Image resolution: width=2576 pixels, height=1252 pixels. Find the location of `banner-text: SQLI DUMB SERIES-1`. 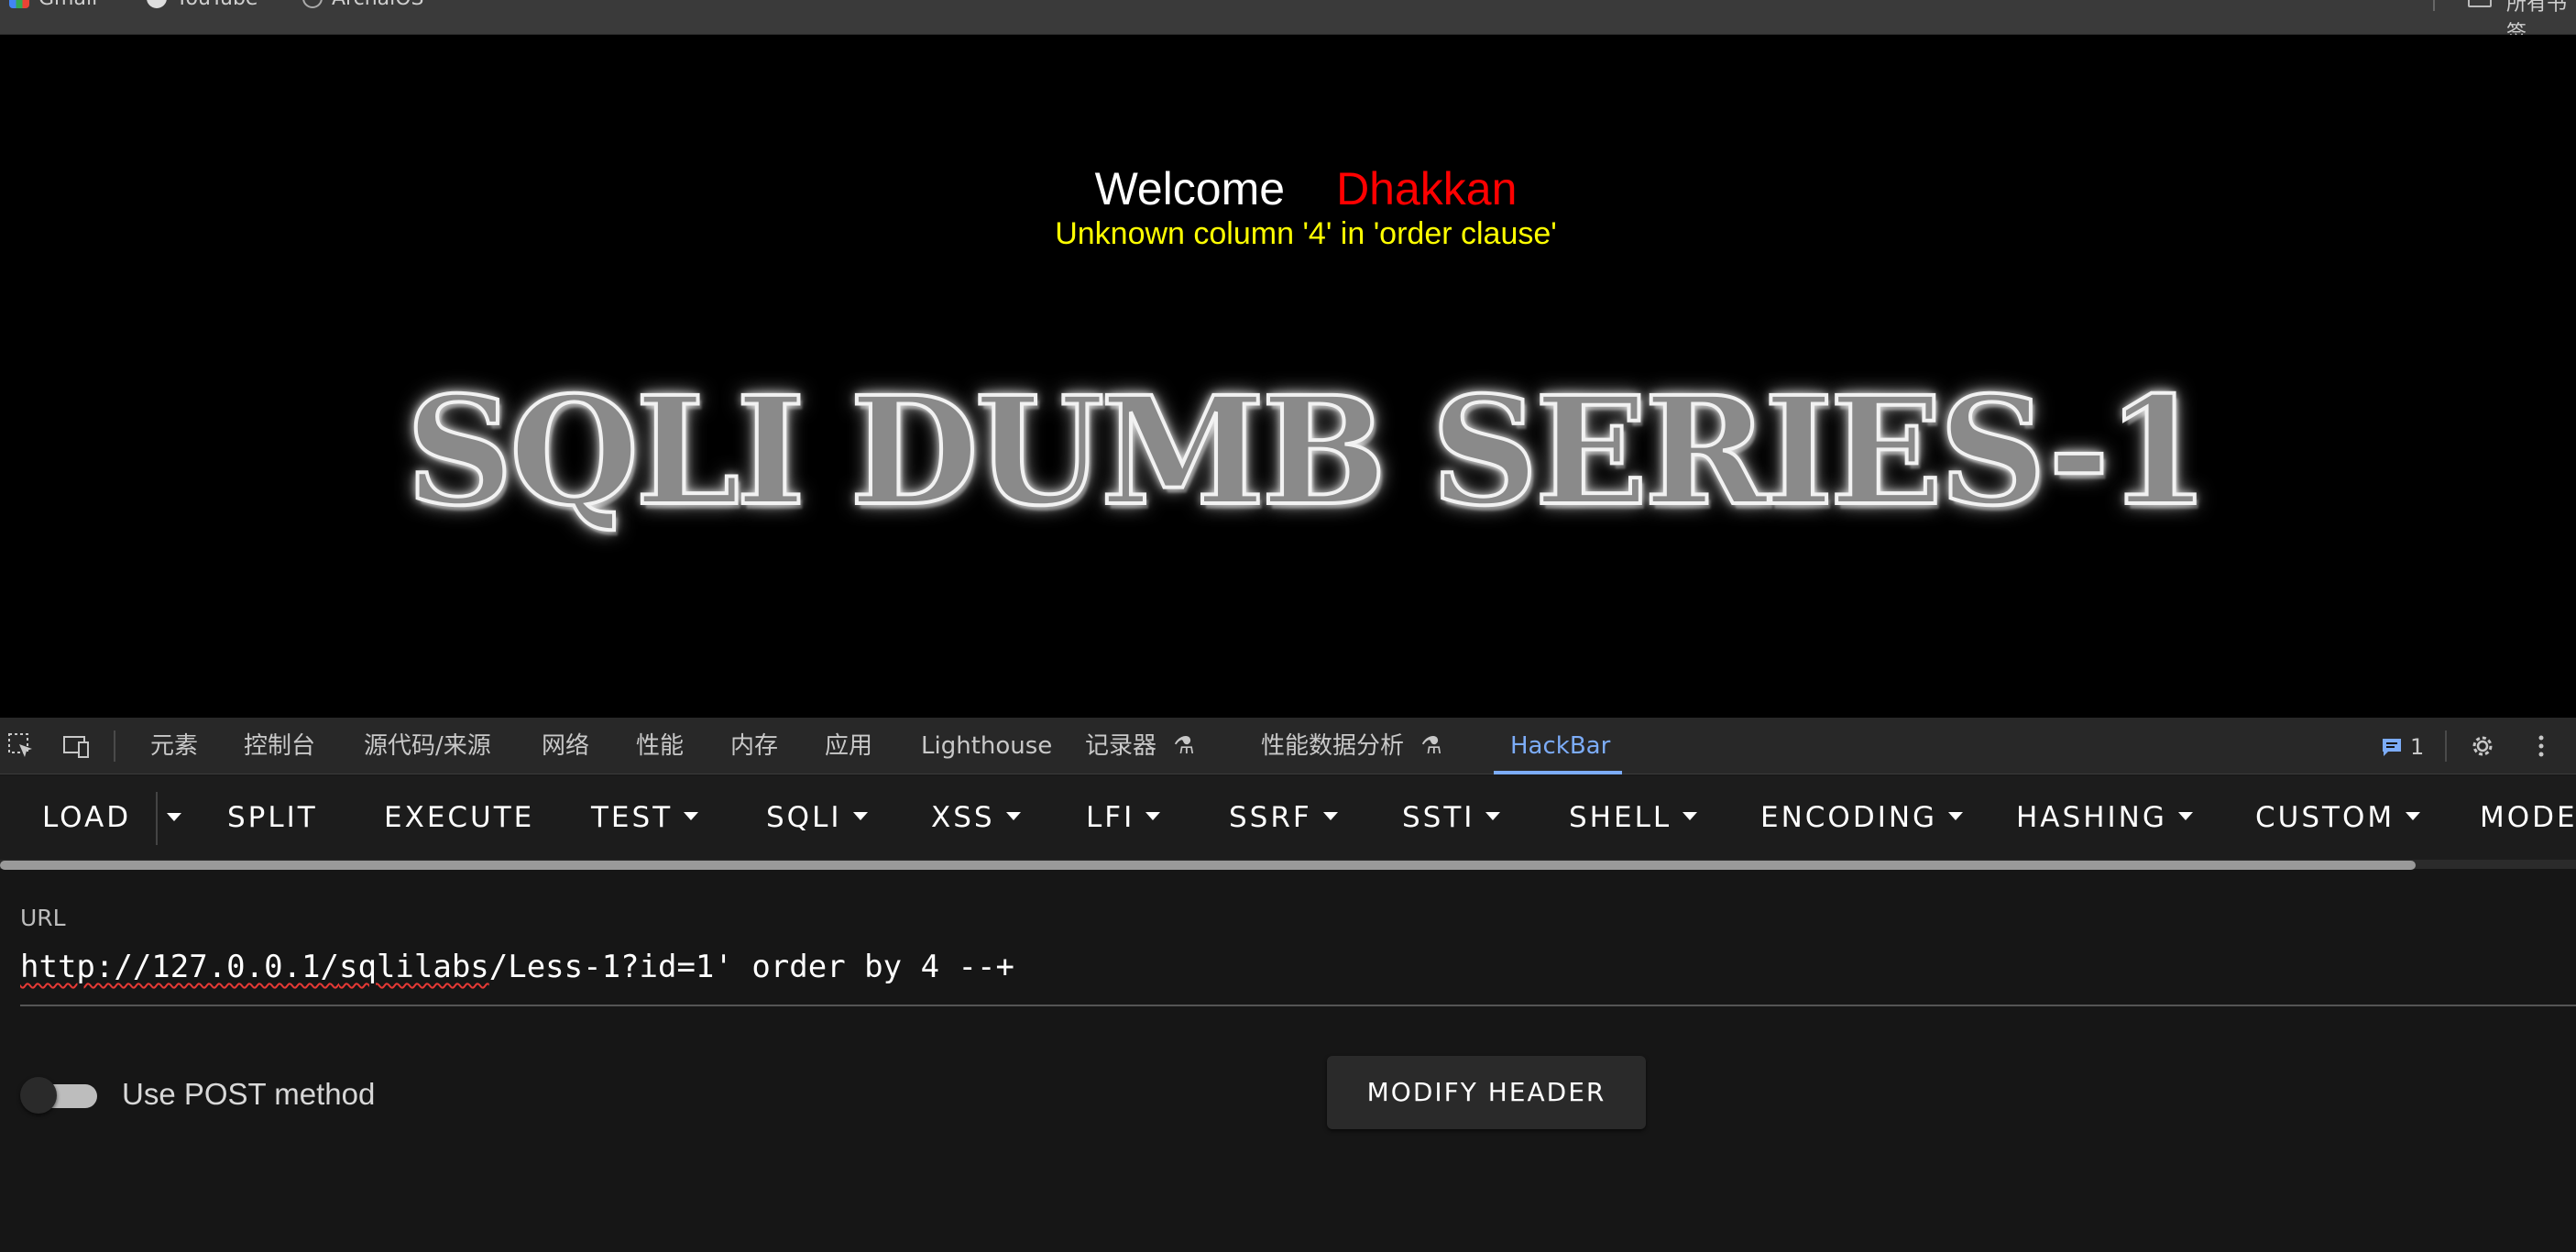

banner-text: SQLI DUMB SERIES-1 is located at coordinates (1307, 452).